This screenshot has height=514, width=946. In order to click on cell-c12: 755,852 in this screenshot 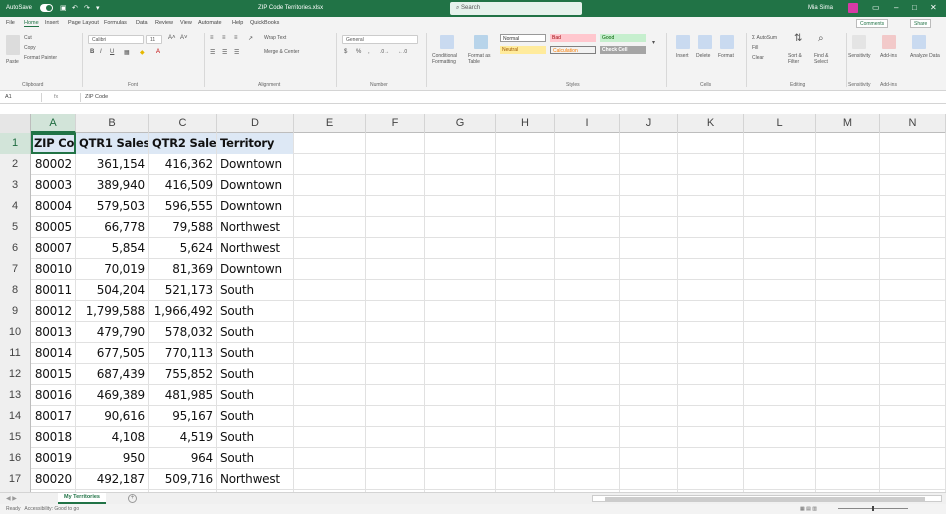, I will do `click(183, 374)`.